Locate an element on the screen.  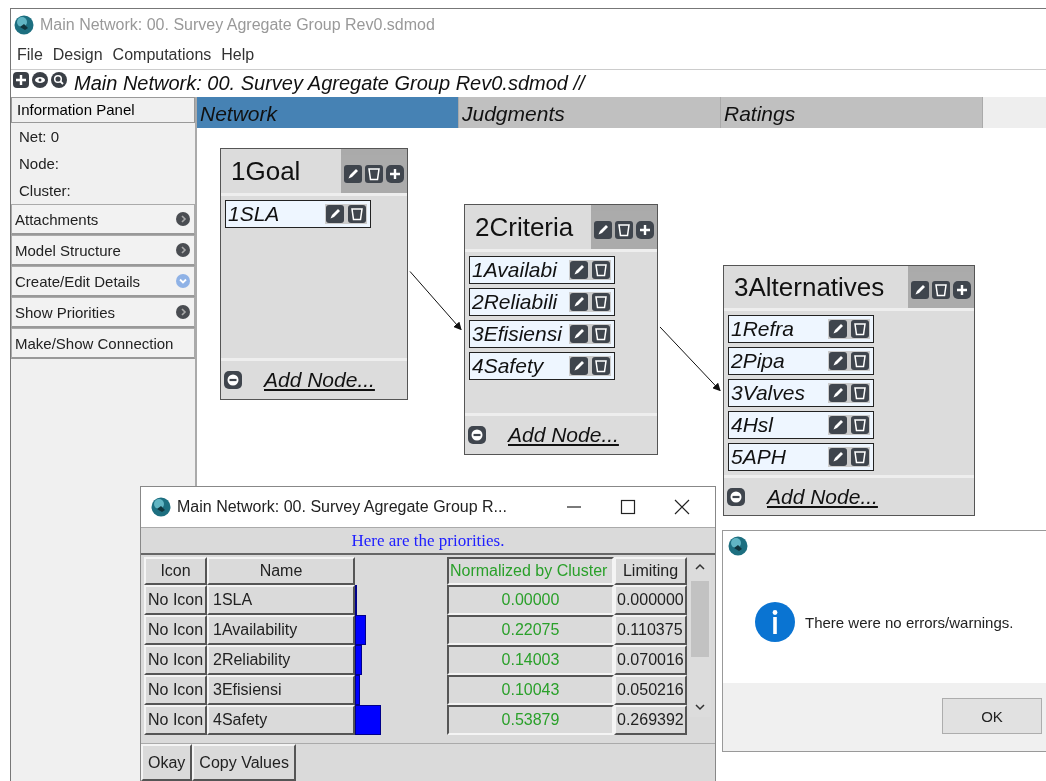
node-item: 3Valves is located at coordinates (801, 393).